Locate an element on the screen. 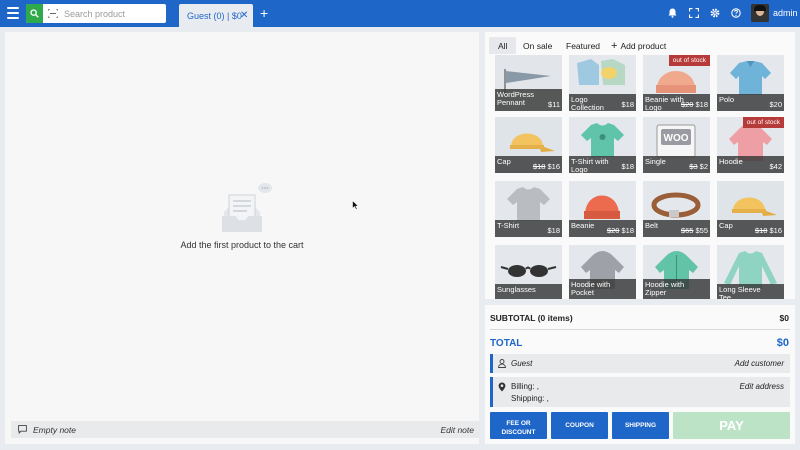  empty-cart: Add the first product to the cart is located at coordinates (242, 216).